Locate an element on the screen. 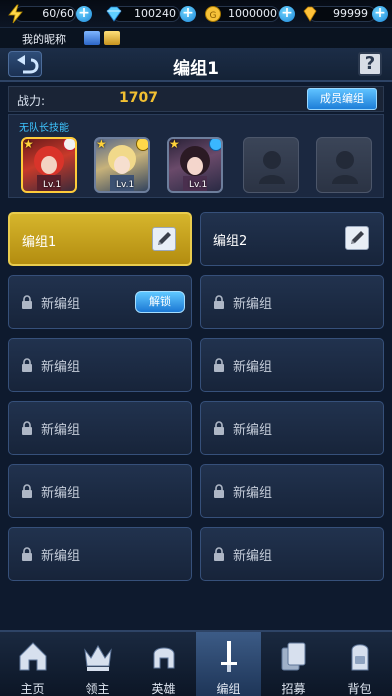 The width and height of the screenshot is (392, 696). home-icon is located at coordinates (33, 656).